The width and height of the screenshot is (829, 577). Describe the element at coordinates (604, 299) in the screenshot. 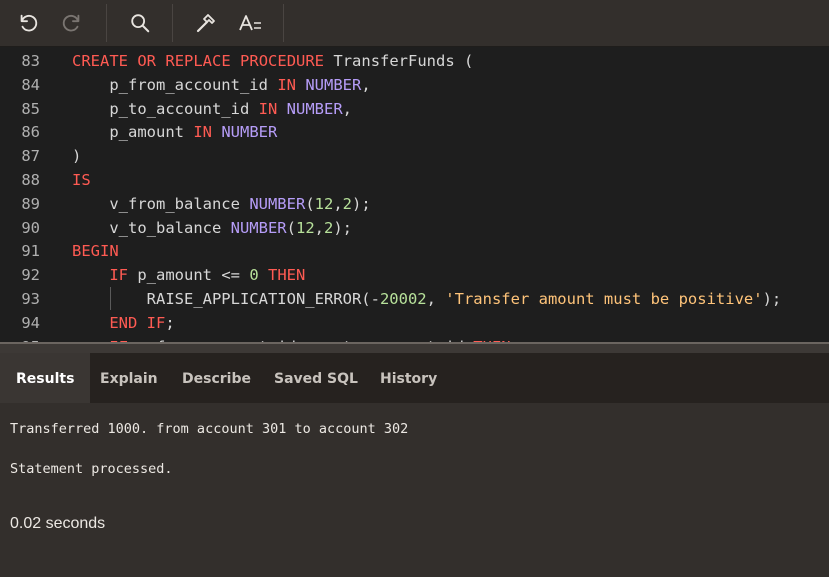

I see `code-token: 'Transfer amount must be positive'` at that location.